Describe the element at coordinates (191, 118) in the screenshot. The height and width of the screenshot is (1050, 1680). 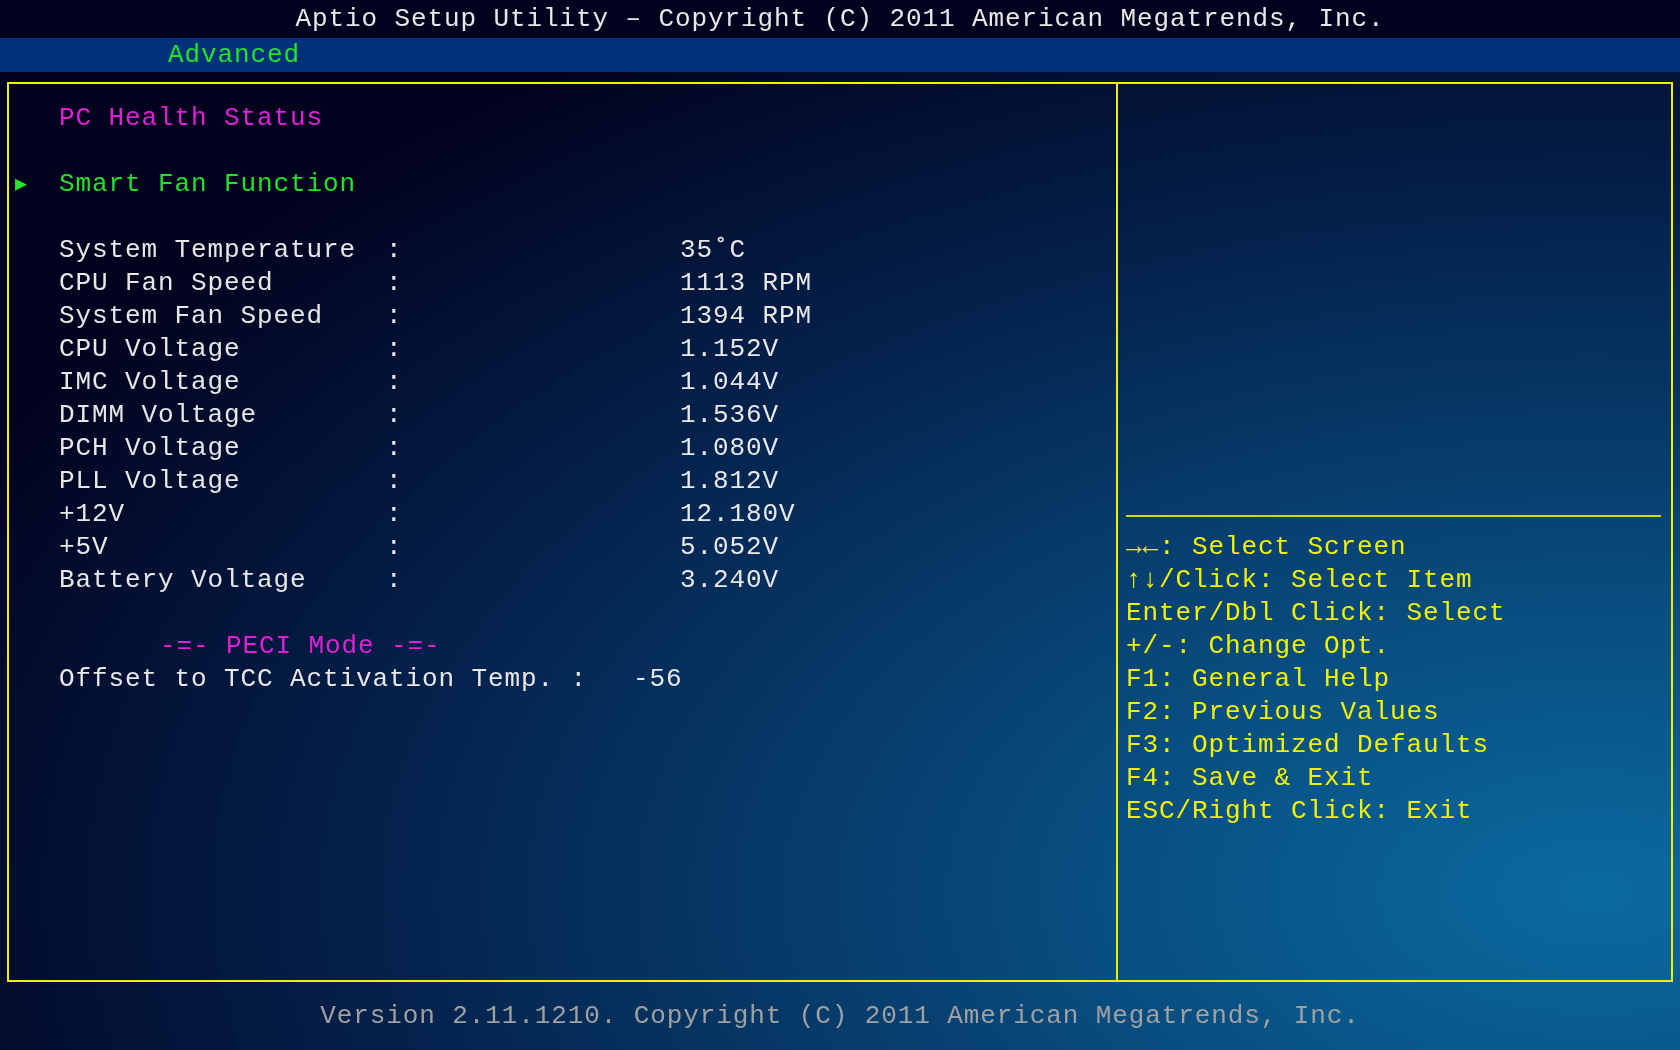
I see `page-title: PC Health Status` at that location.